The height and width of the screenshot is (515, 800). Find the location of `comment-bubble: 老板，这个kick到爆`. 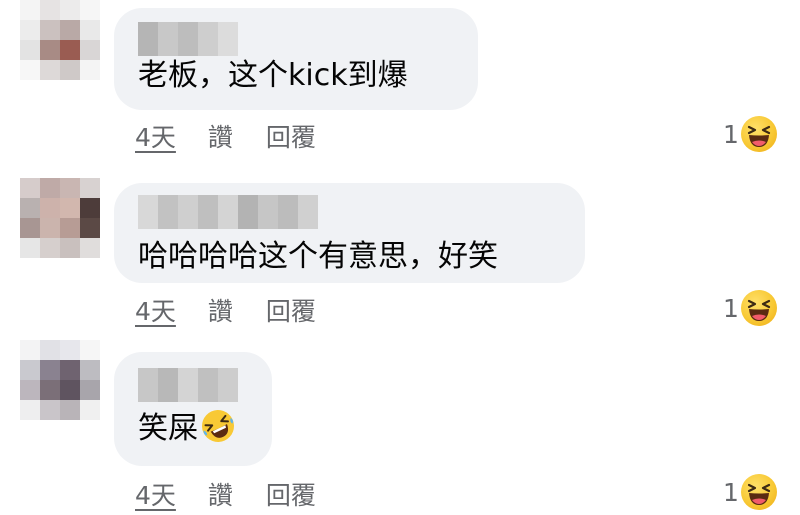

comment-bubble: 老板，这个kick到爆 is located at coordinates (296, 59).